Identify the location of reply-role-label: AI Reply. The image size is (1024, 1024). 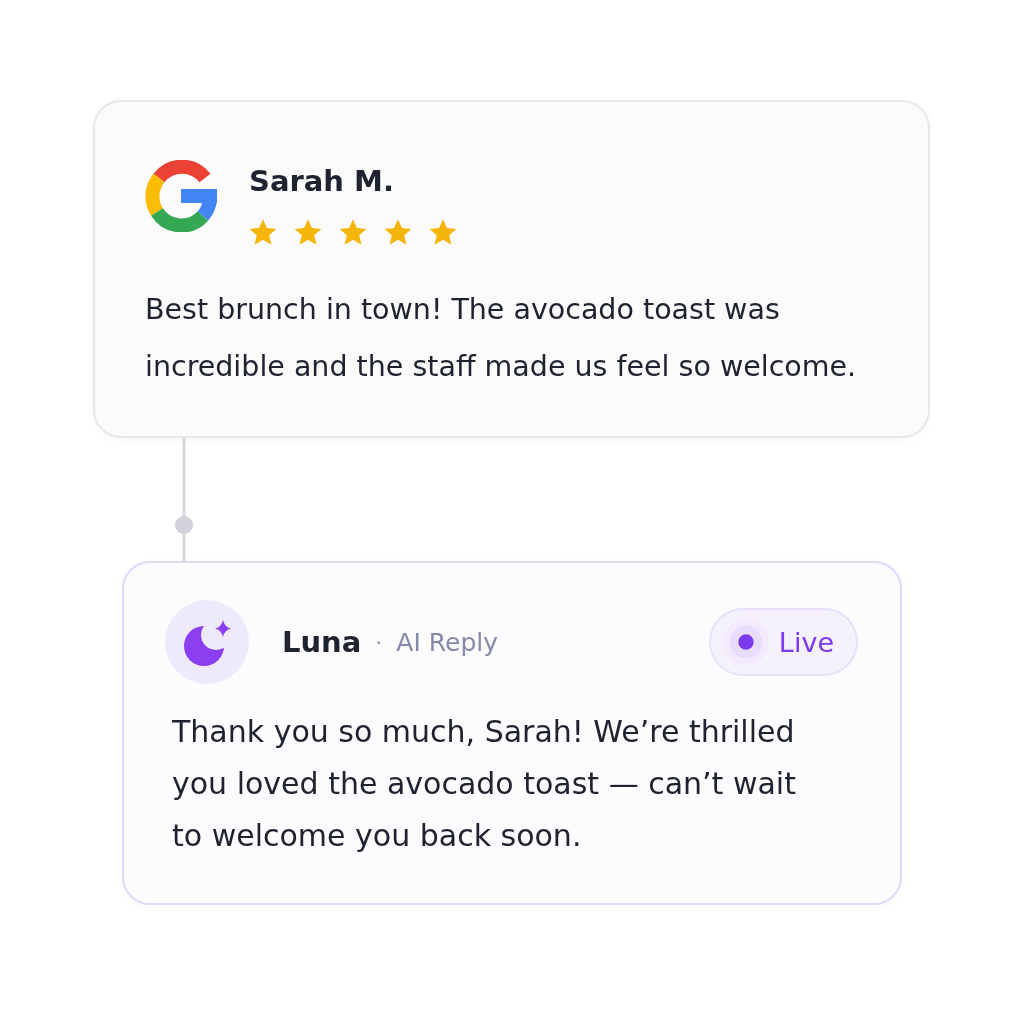
(447, 642).